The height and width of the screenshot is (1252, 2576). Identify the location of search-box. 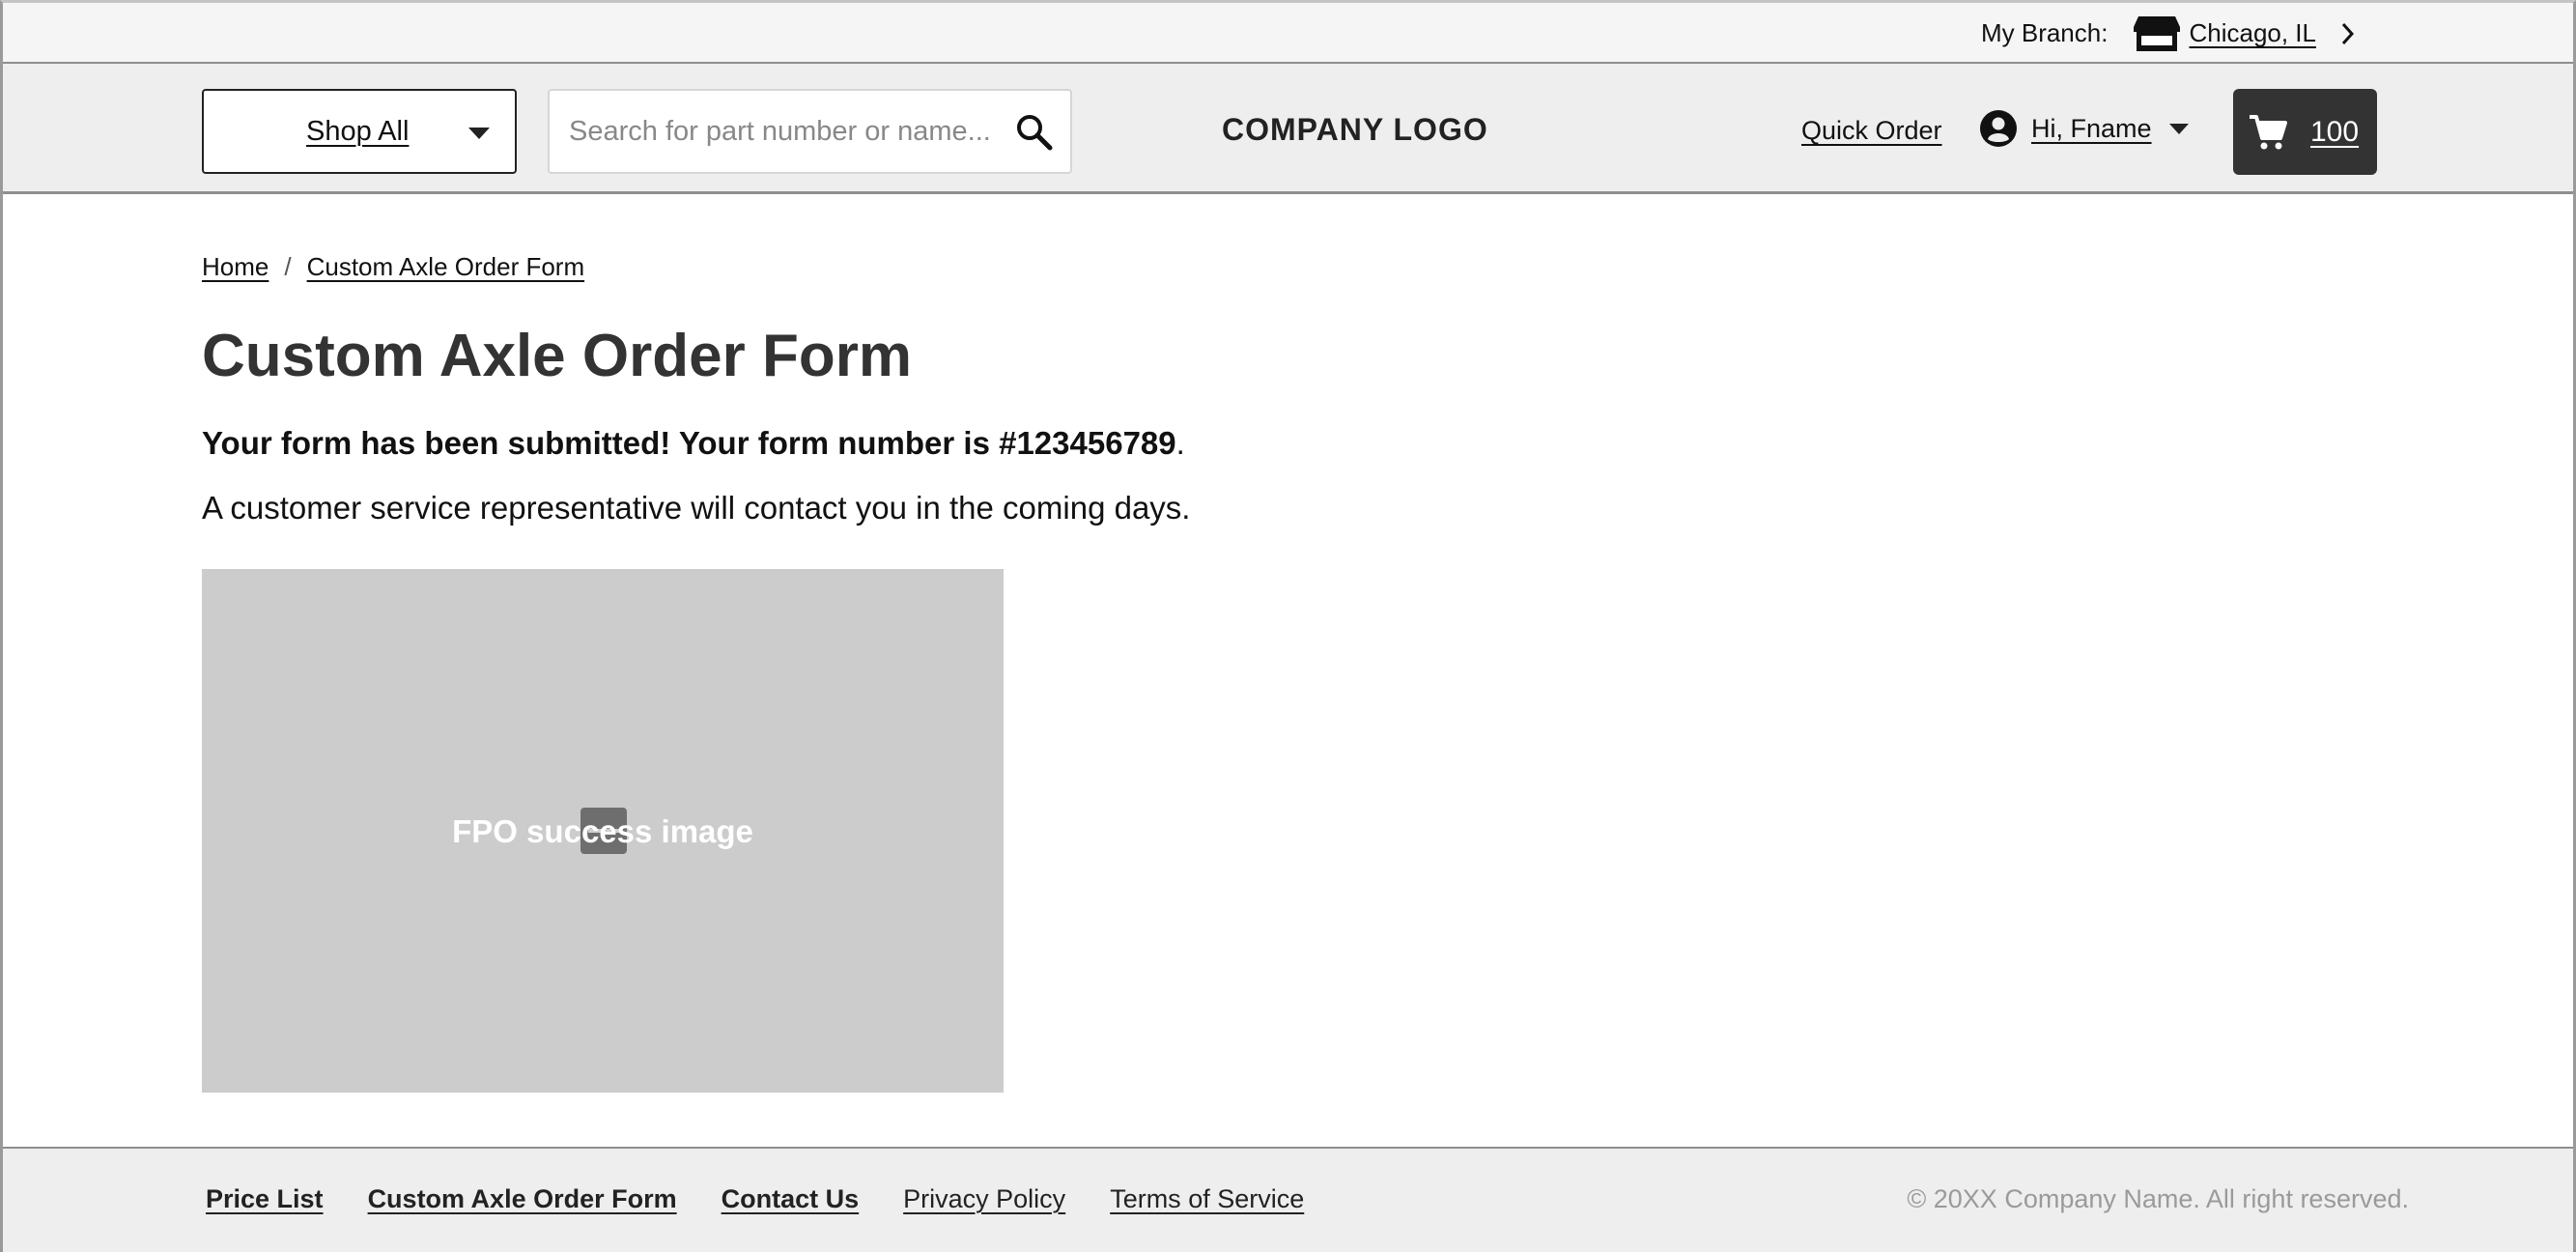
(810, 131).